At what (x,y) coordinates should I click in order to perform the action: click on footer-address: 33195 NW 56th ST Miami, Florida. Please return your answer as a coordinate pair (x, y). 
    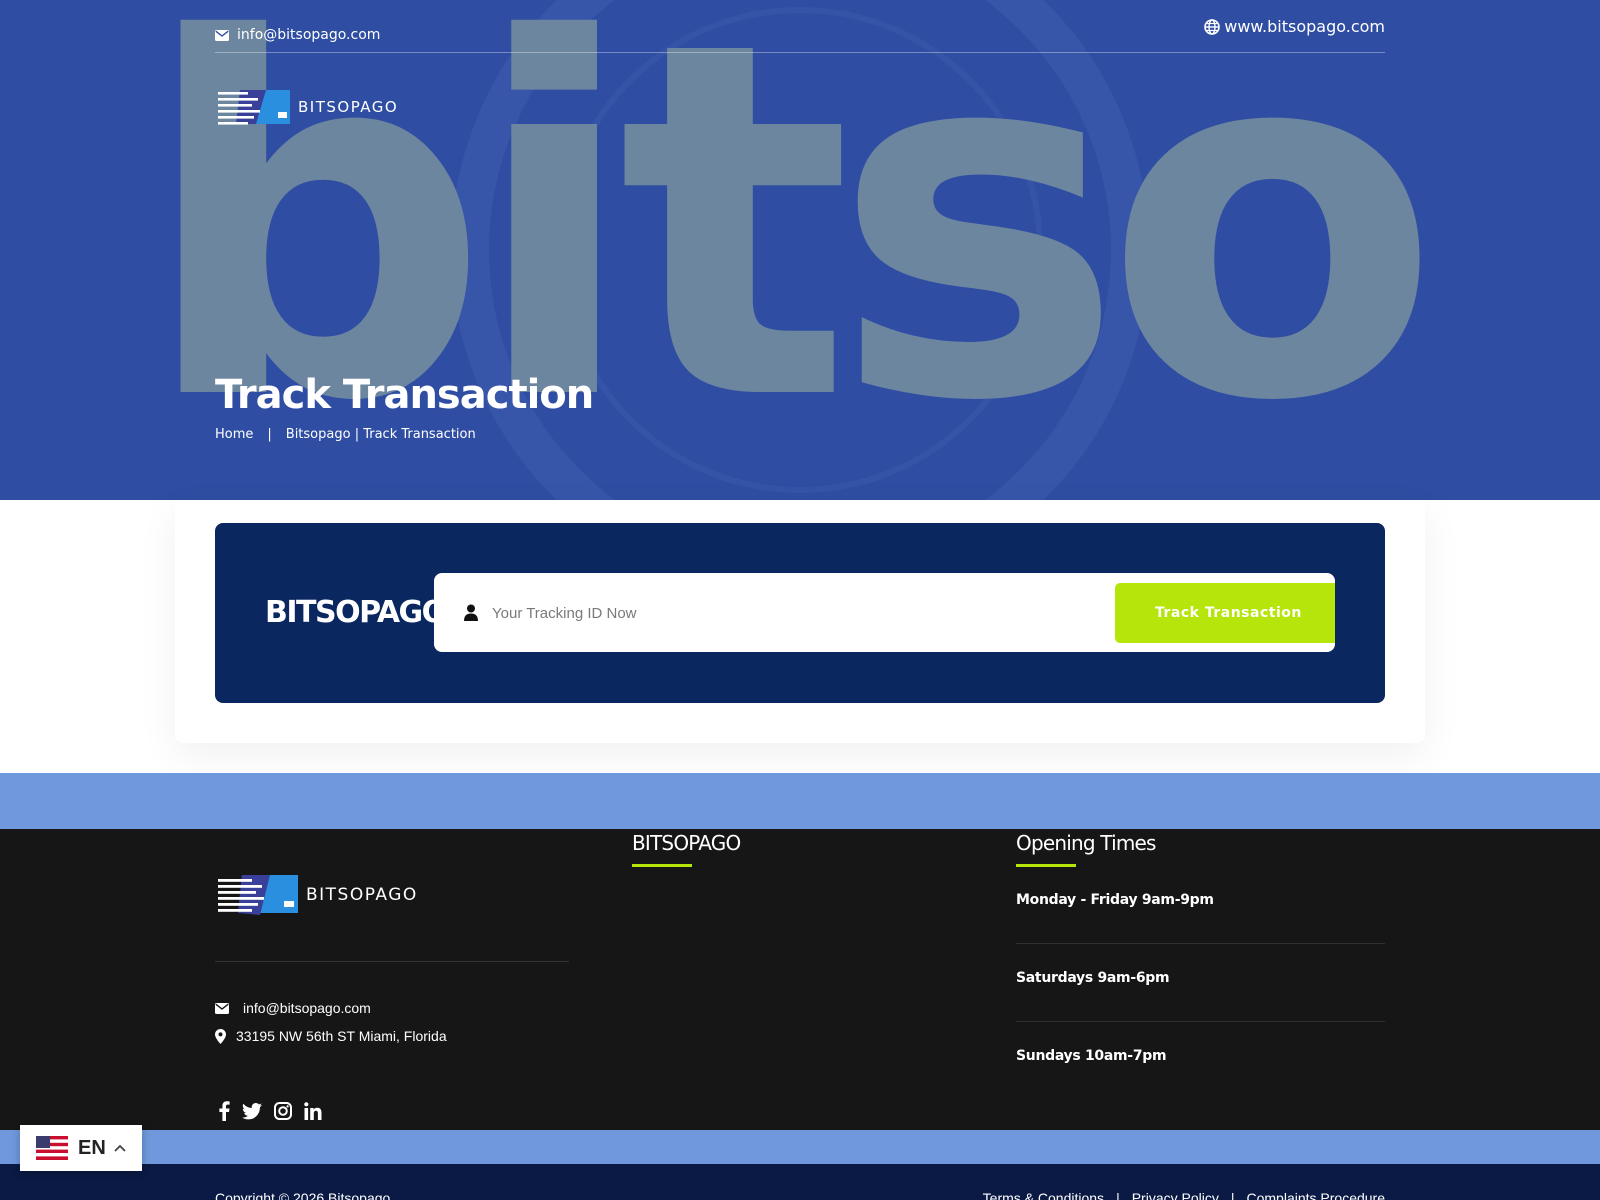
    Looking at the image, I should click on (331, 1036).